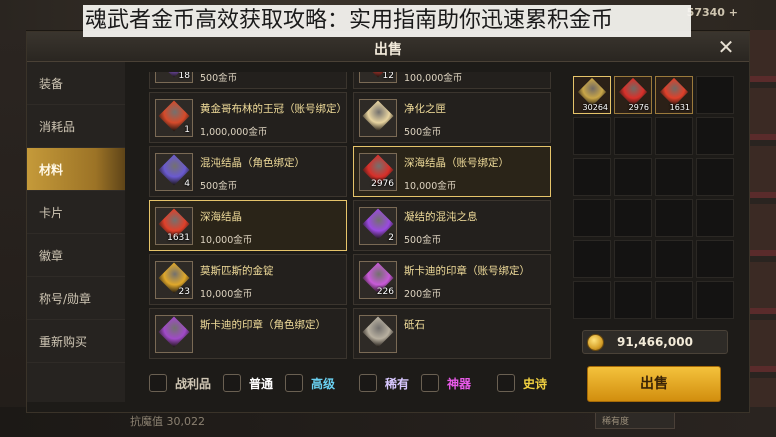 The image size is (776, 437). What do you see at coordinates (174, 226) in the screenshot?
I see `item-icon: 1631` at bounding box center [174, 226].